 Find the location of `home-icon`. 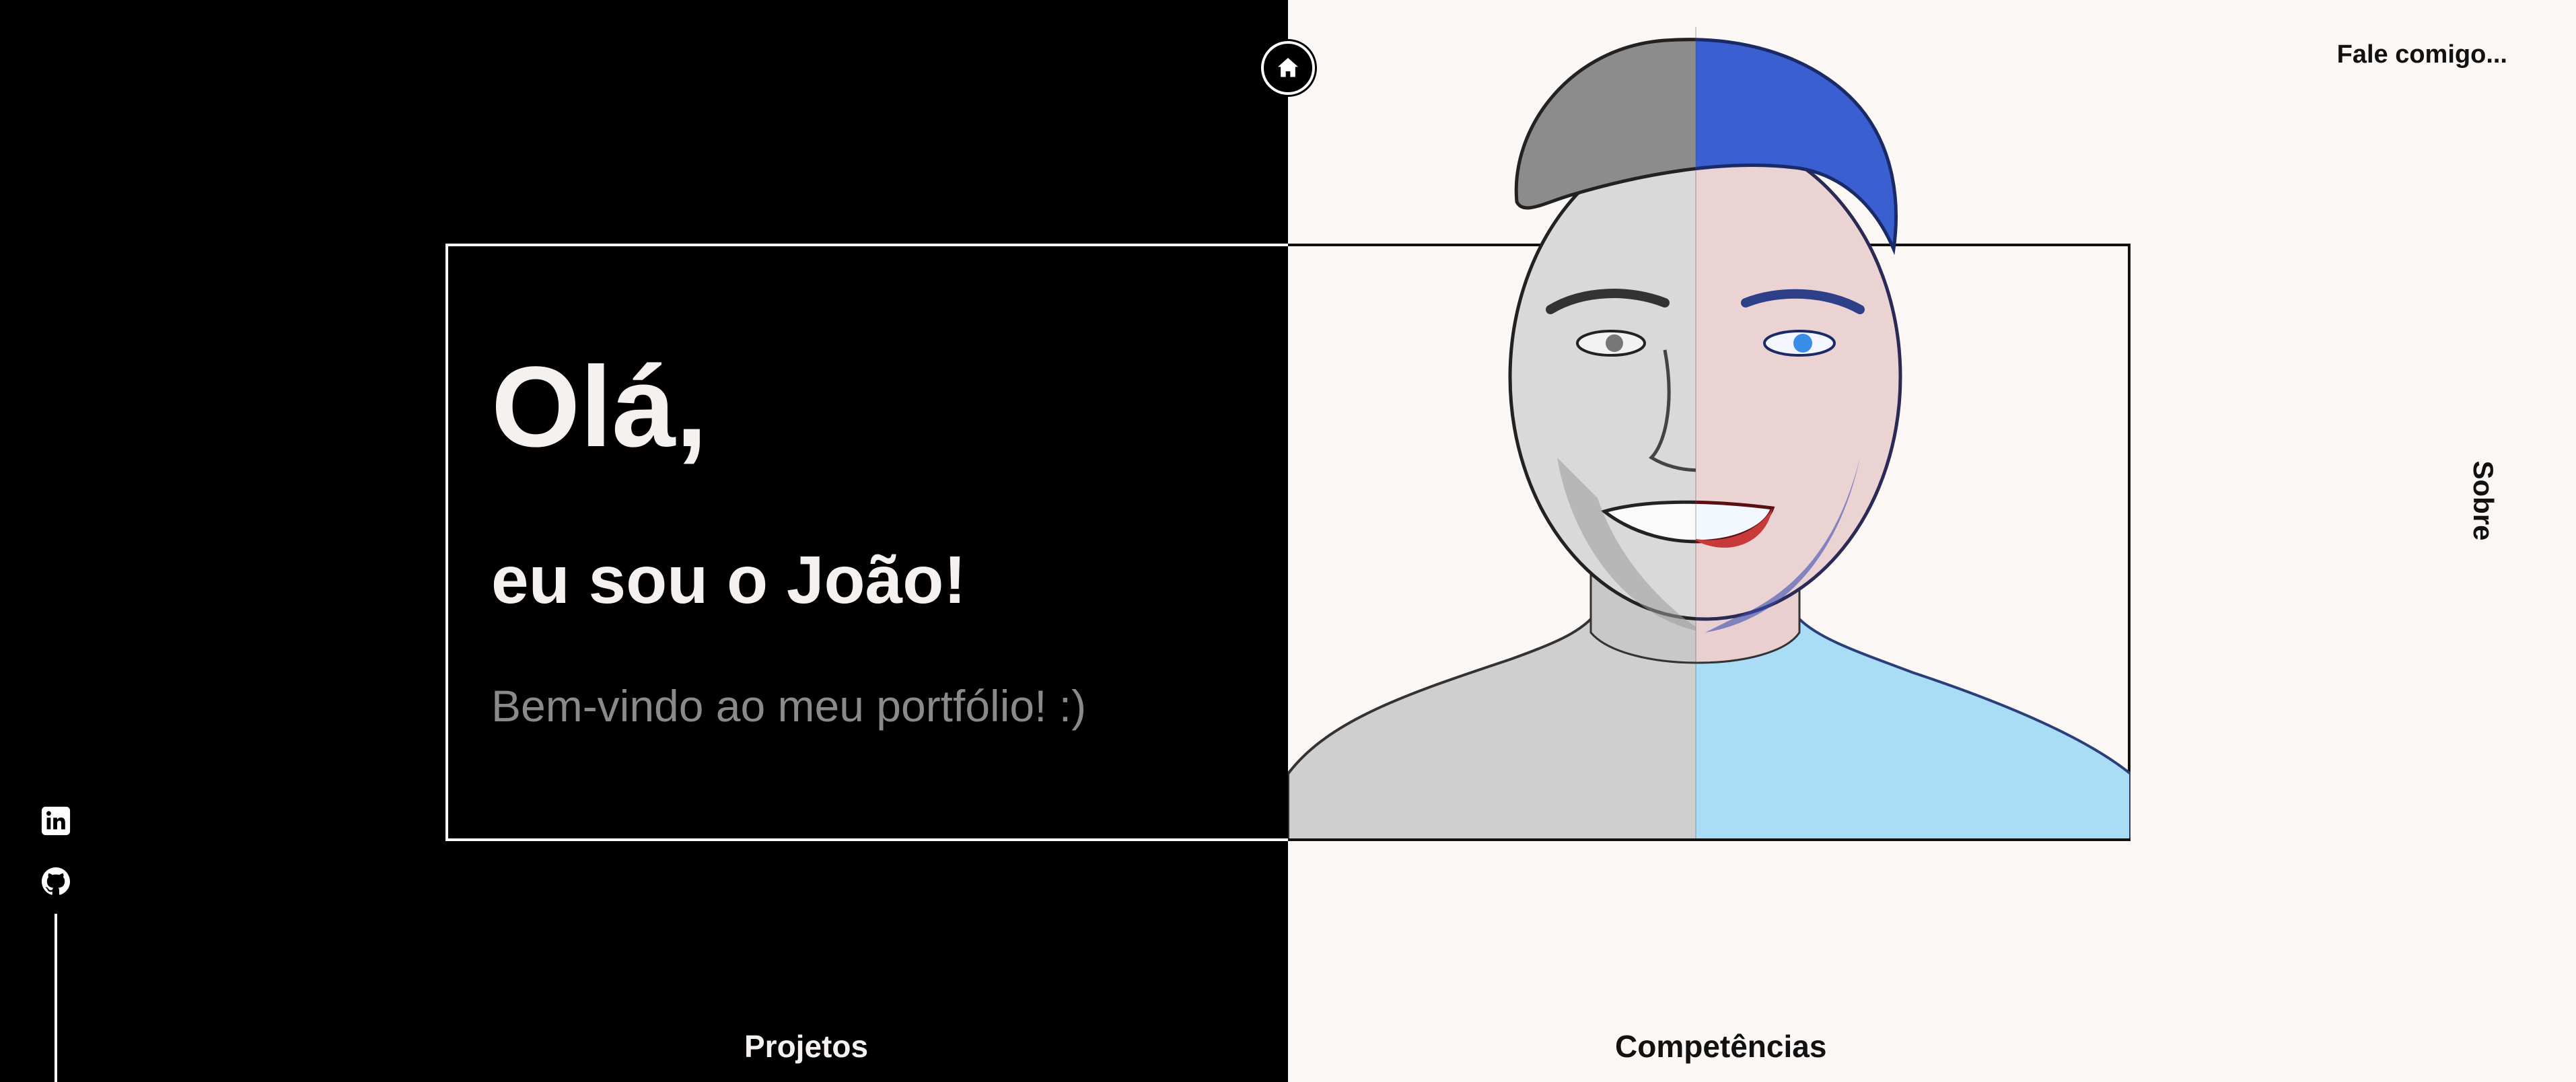

home-icon is located at coordinates (1288, 67).